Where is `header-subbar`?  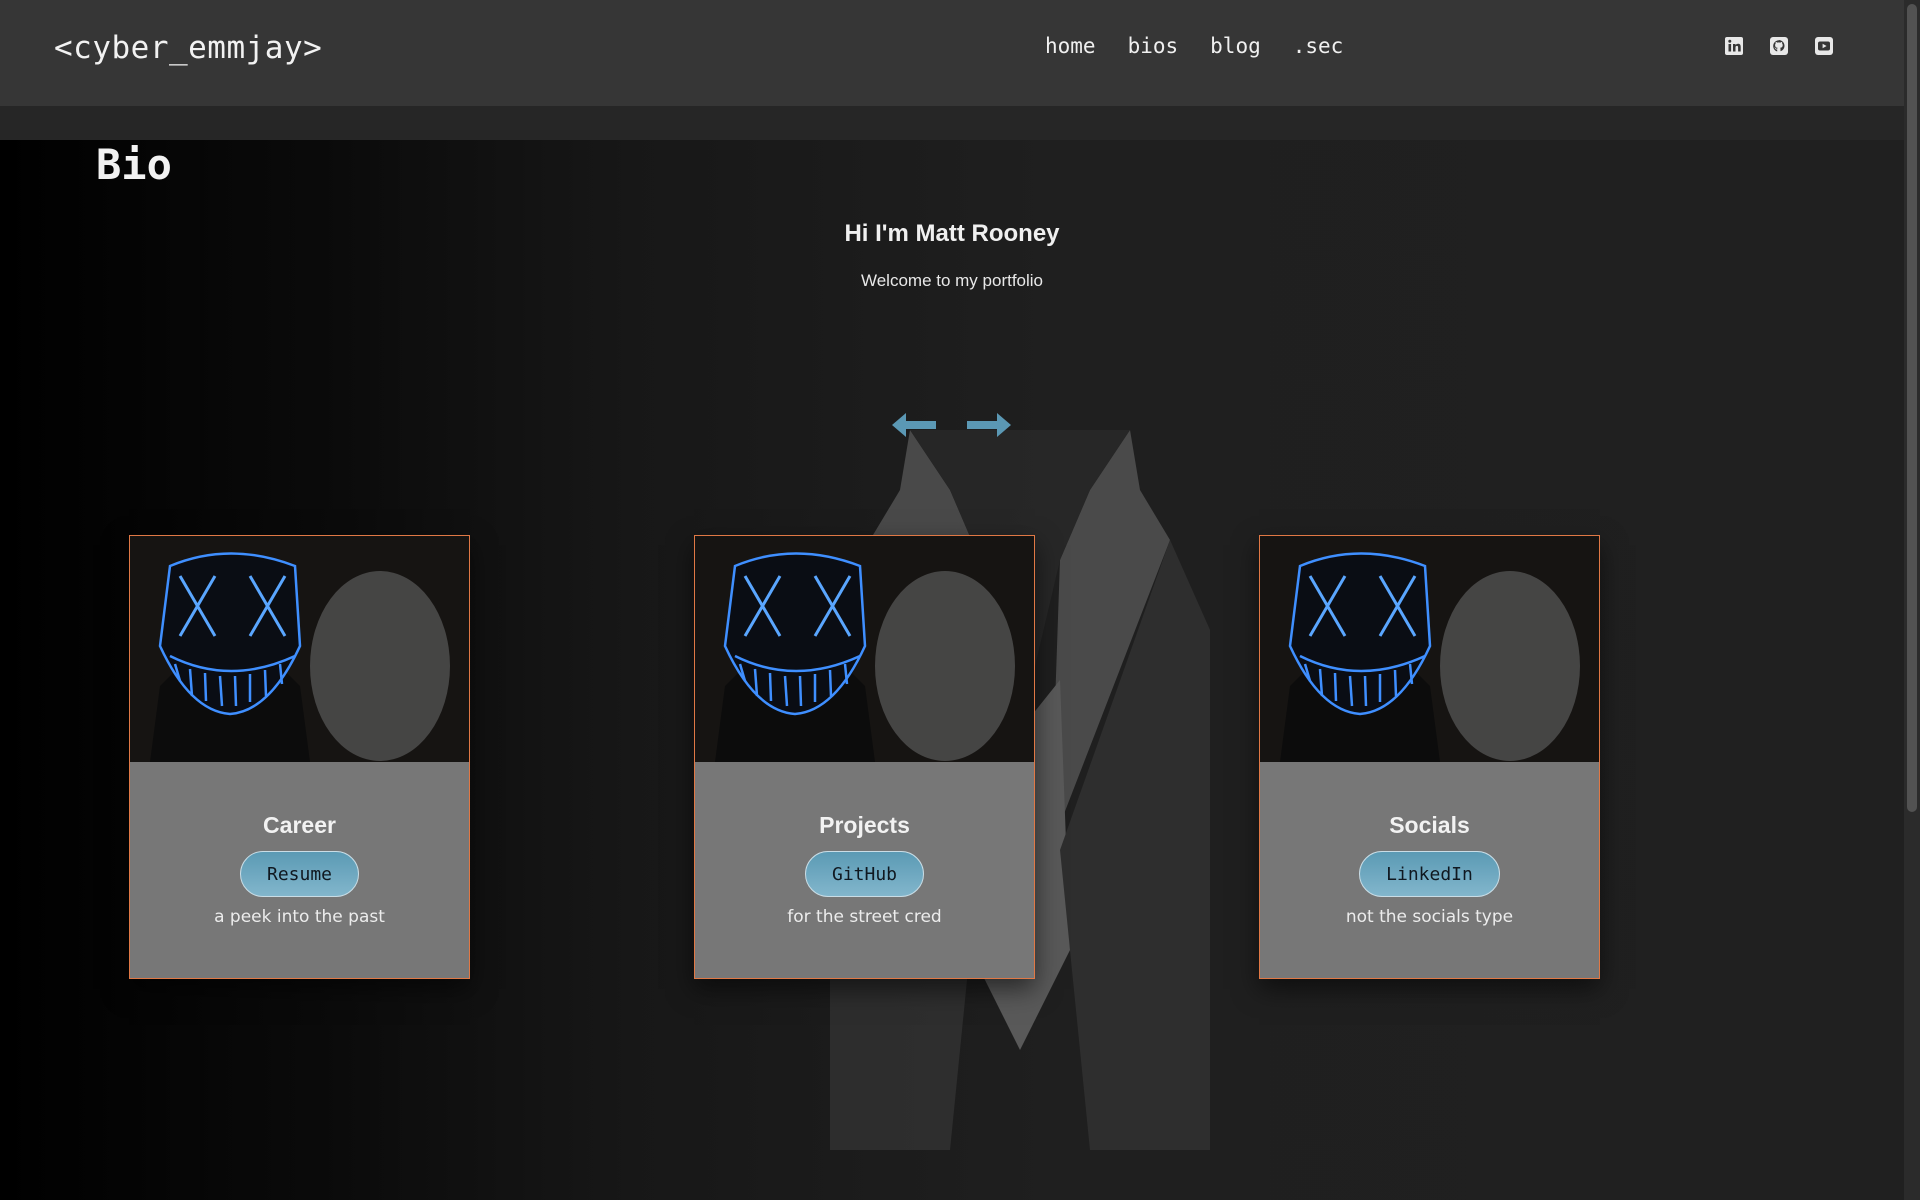 header-subbar is located at coordinates (952, 123).